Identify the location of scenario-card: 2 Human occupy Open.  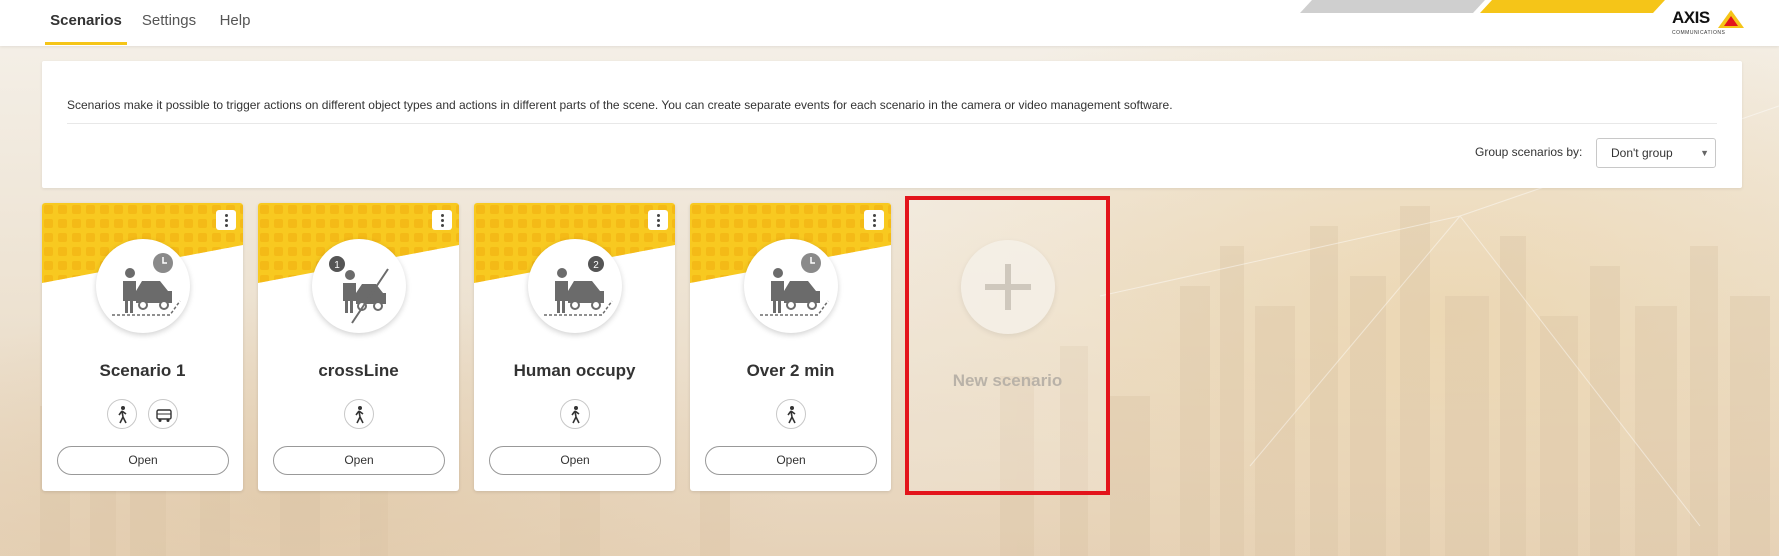
(574, 347).